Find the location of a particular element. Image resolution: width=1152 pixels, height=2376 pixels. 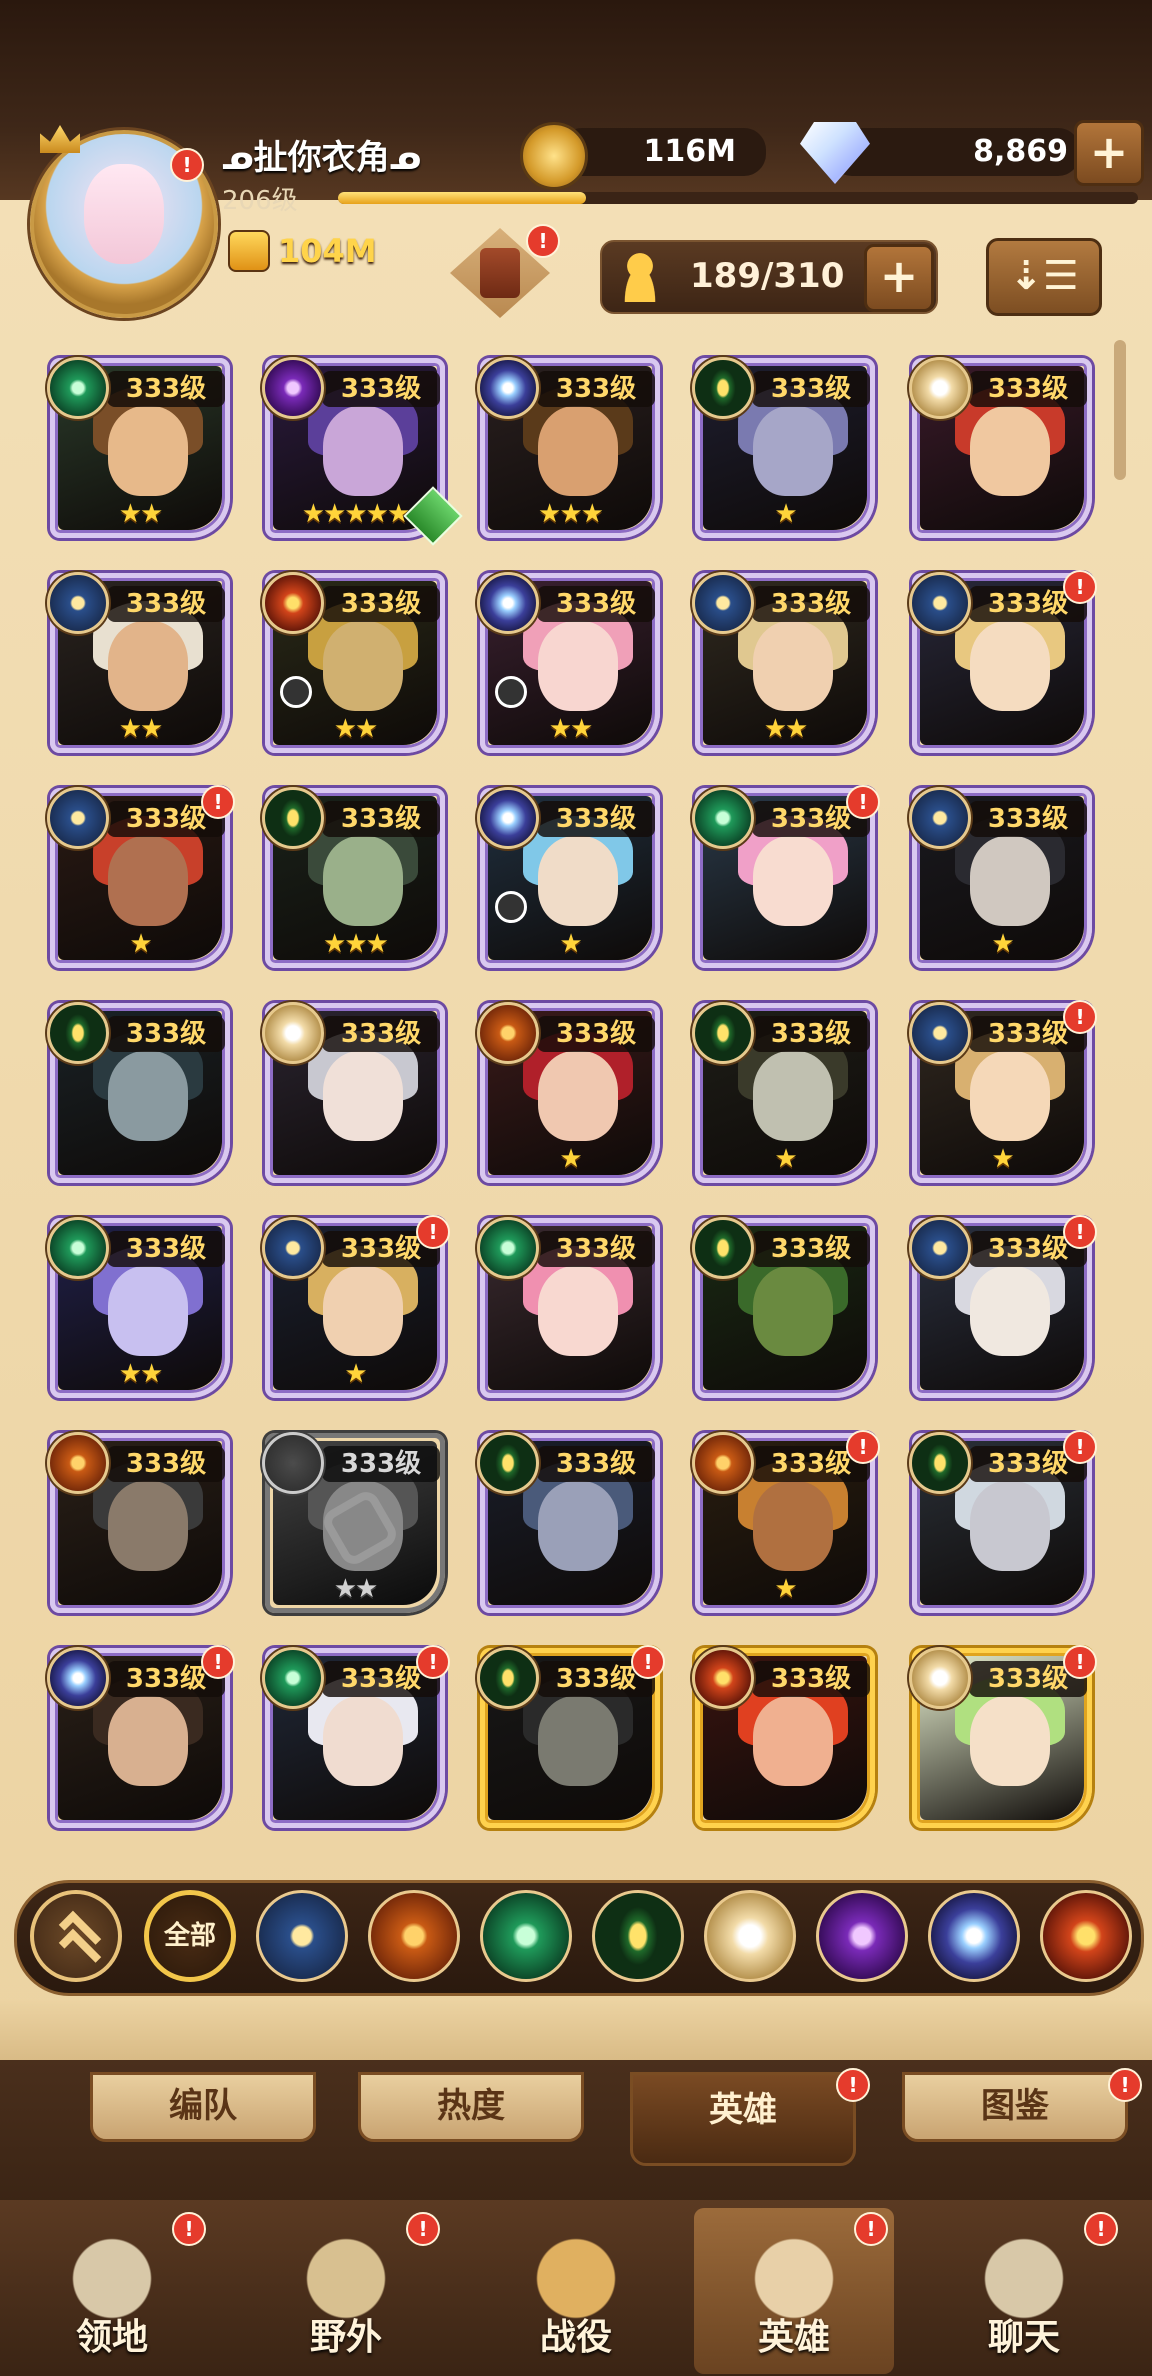

gold-pill: 116M is located at coordinates (663, 152).